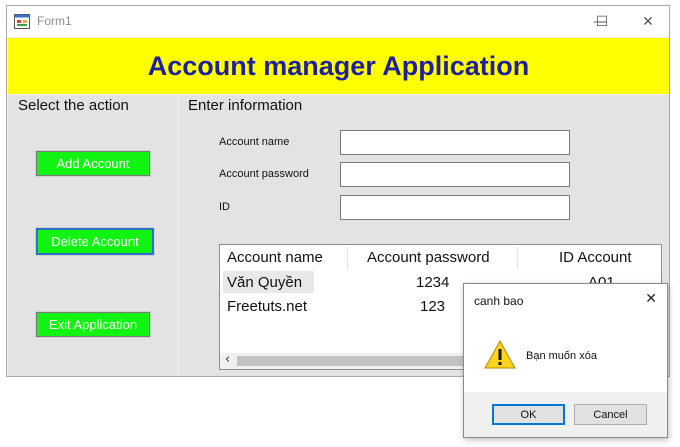 The height and width of the screenshot is (447, 680). Describe the element at coordinates (500, 354) in the screenshot. I see `warning-icon` at that location.